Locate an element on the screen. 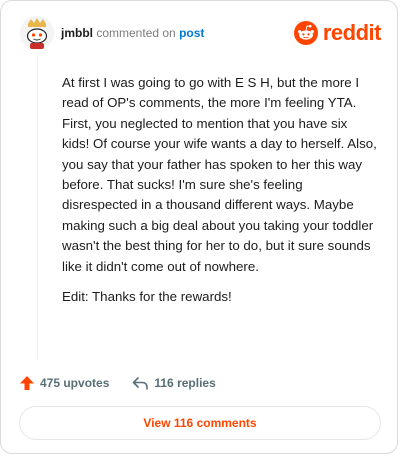 The height and width of the screenshot is (456, 400). commented-on-text: commented on is located at coordinates (136, 33).